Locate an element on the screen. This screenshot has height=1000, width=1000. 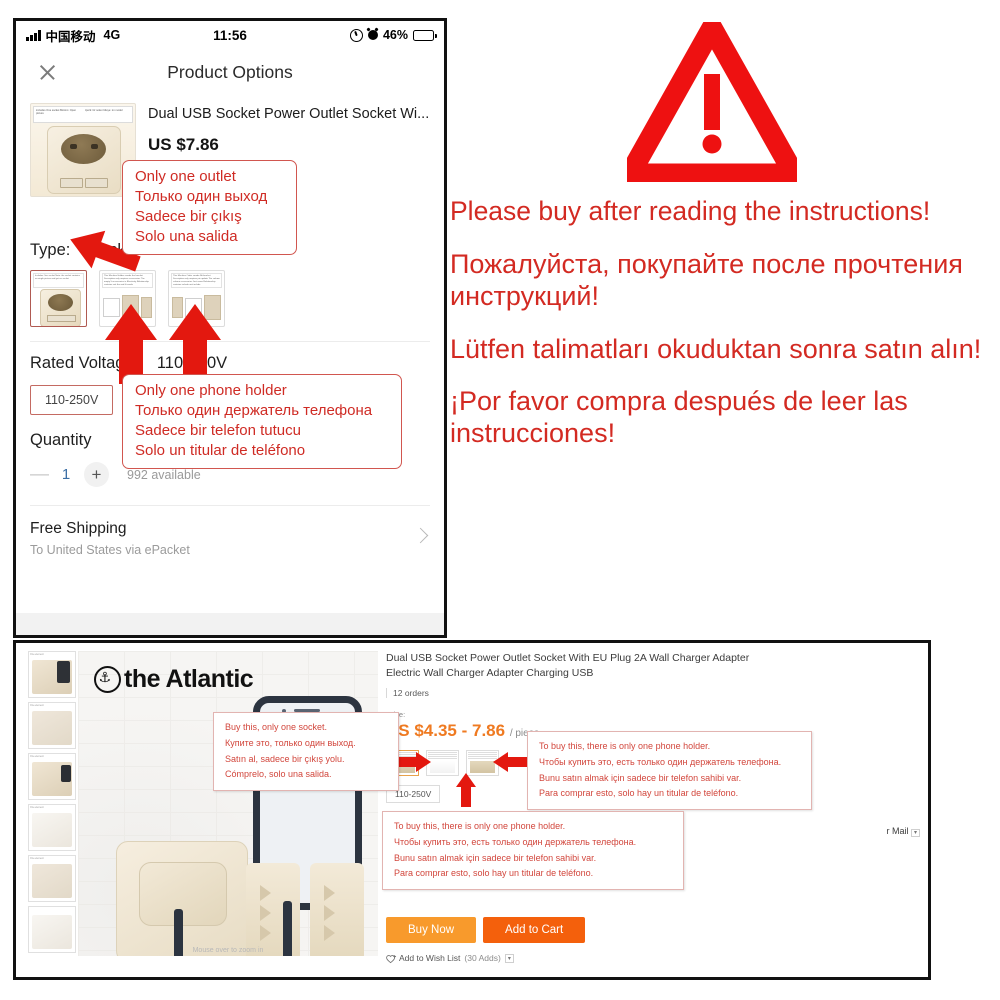
status-bar: 中国移动 4G 11:56 46% is located at coordinates (230, 35).